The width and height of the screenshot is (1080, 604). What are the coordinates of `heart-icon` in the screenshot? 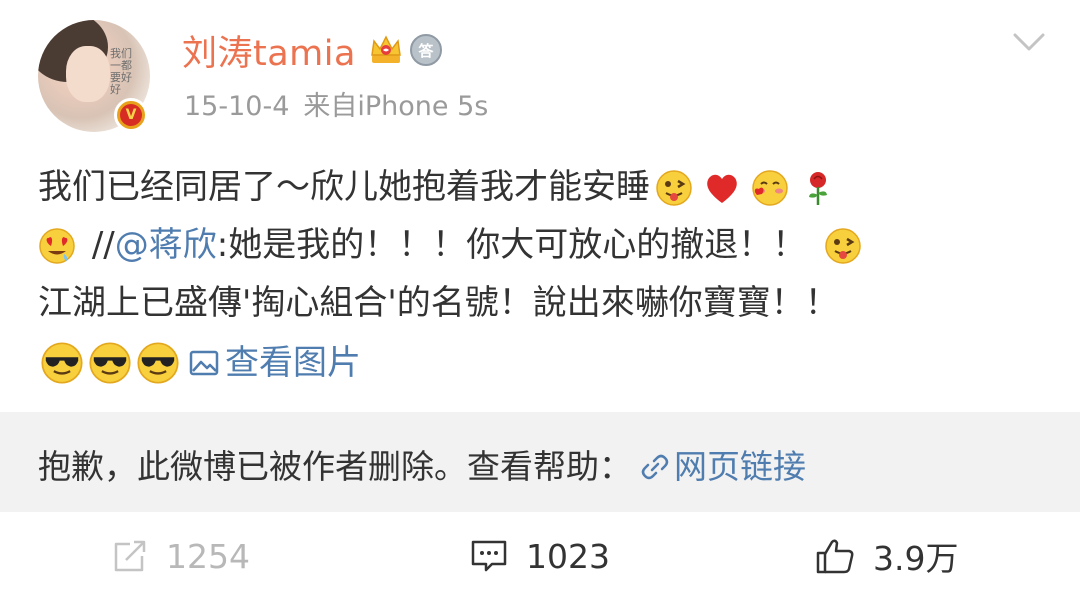 It's located at (722, 186).